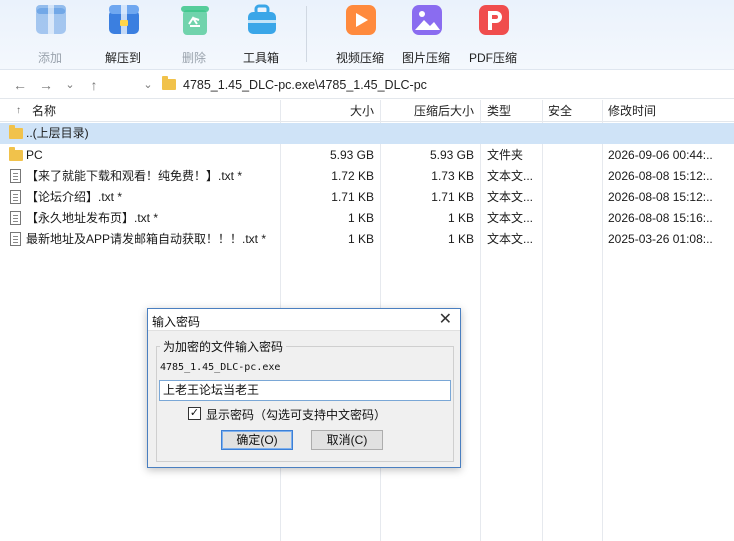  What do you see at coordinates (146, 239) in the screenshot?
I see `row-name: 最新地址及APP请发邮箱自动获取！！！.txt *` at bounding box center [146, 239].